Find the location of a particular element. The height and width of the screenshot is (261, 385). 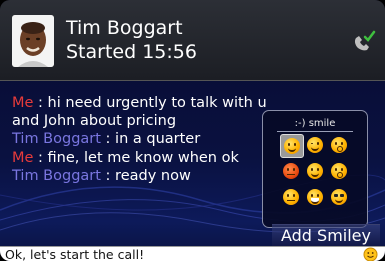

smiley-option-angry is located at coordinates (291, 171).